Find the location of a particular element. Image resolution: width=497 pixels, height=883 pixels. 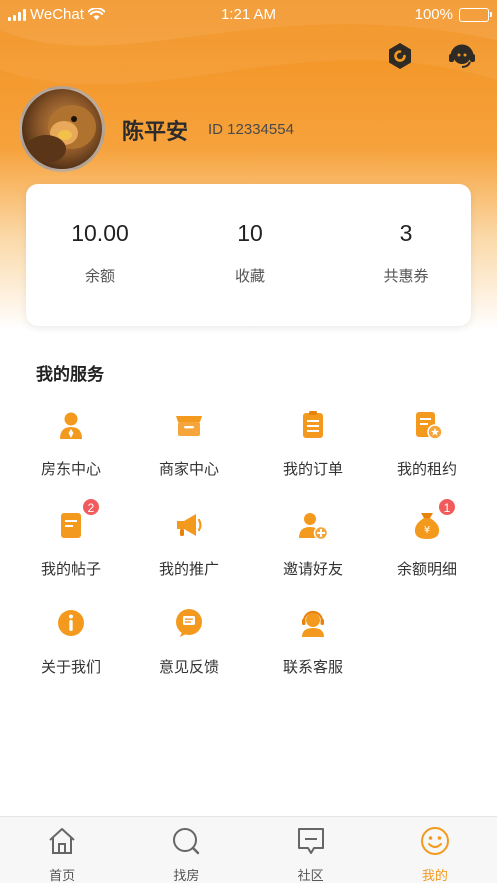

tab-find-house: 找房 is located at coordinates (186, 850).